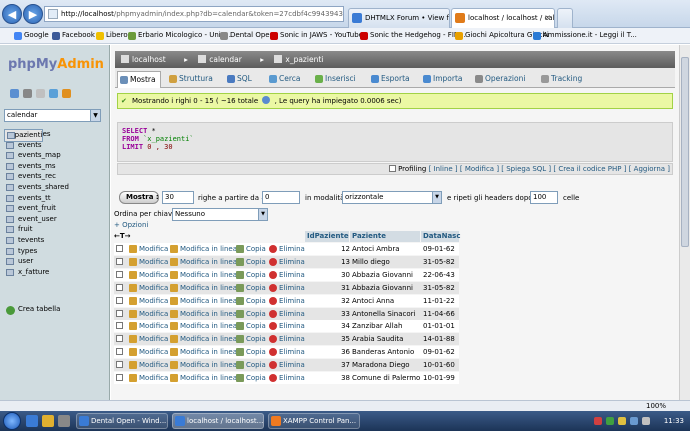  I want to click on rows-input: 30, so click(178, 197).